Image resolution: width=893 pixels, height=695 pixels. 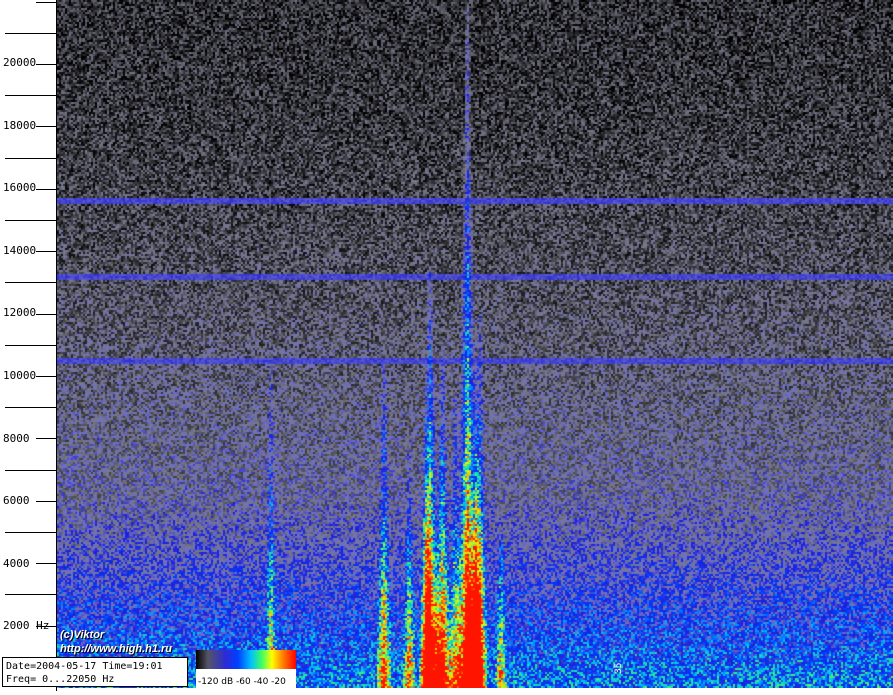 I want to click on y-tick-label: 20000, so click(x=20, y=62).